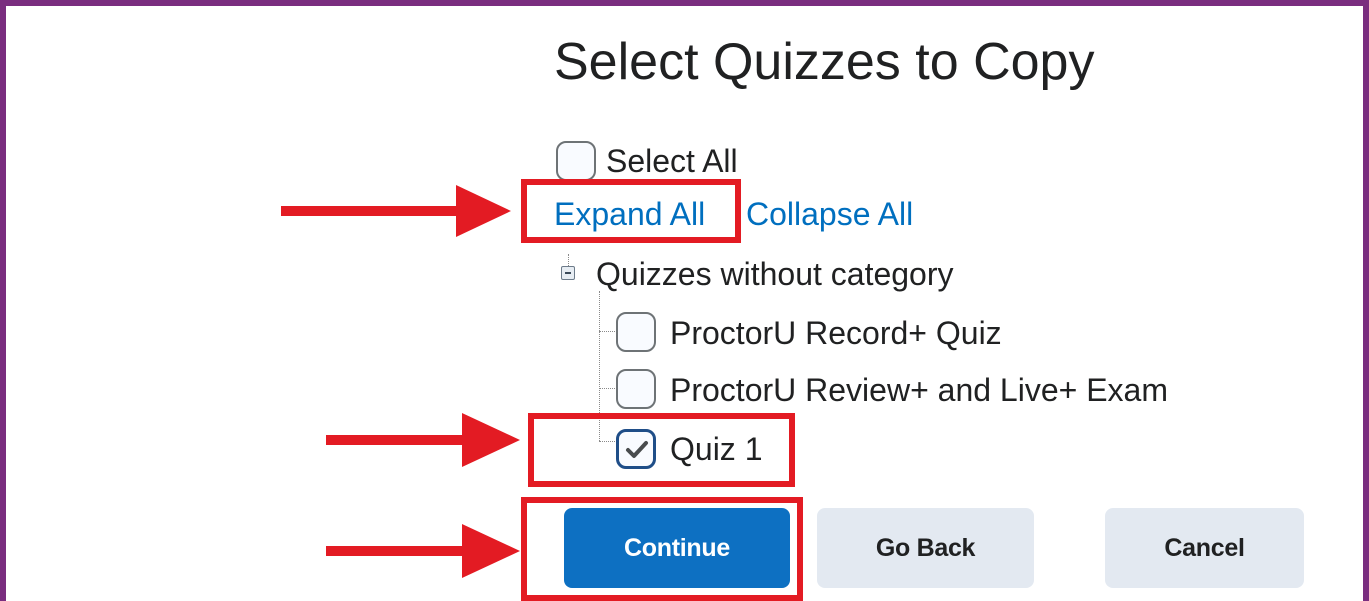 The height and width of the screenshot is (601, 1369). What do you see at coordinates (919, 390) in the screenshot?
I see `list-item-label: ProctorU Review+ and Live+ Exam` at bounding box center [919, 390].